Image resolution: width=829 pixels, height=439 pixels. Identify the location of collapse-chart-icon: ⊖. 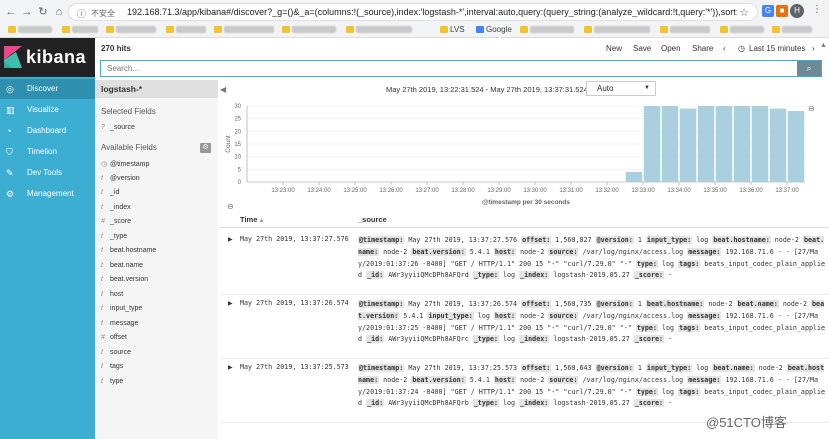
(230, 206).